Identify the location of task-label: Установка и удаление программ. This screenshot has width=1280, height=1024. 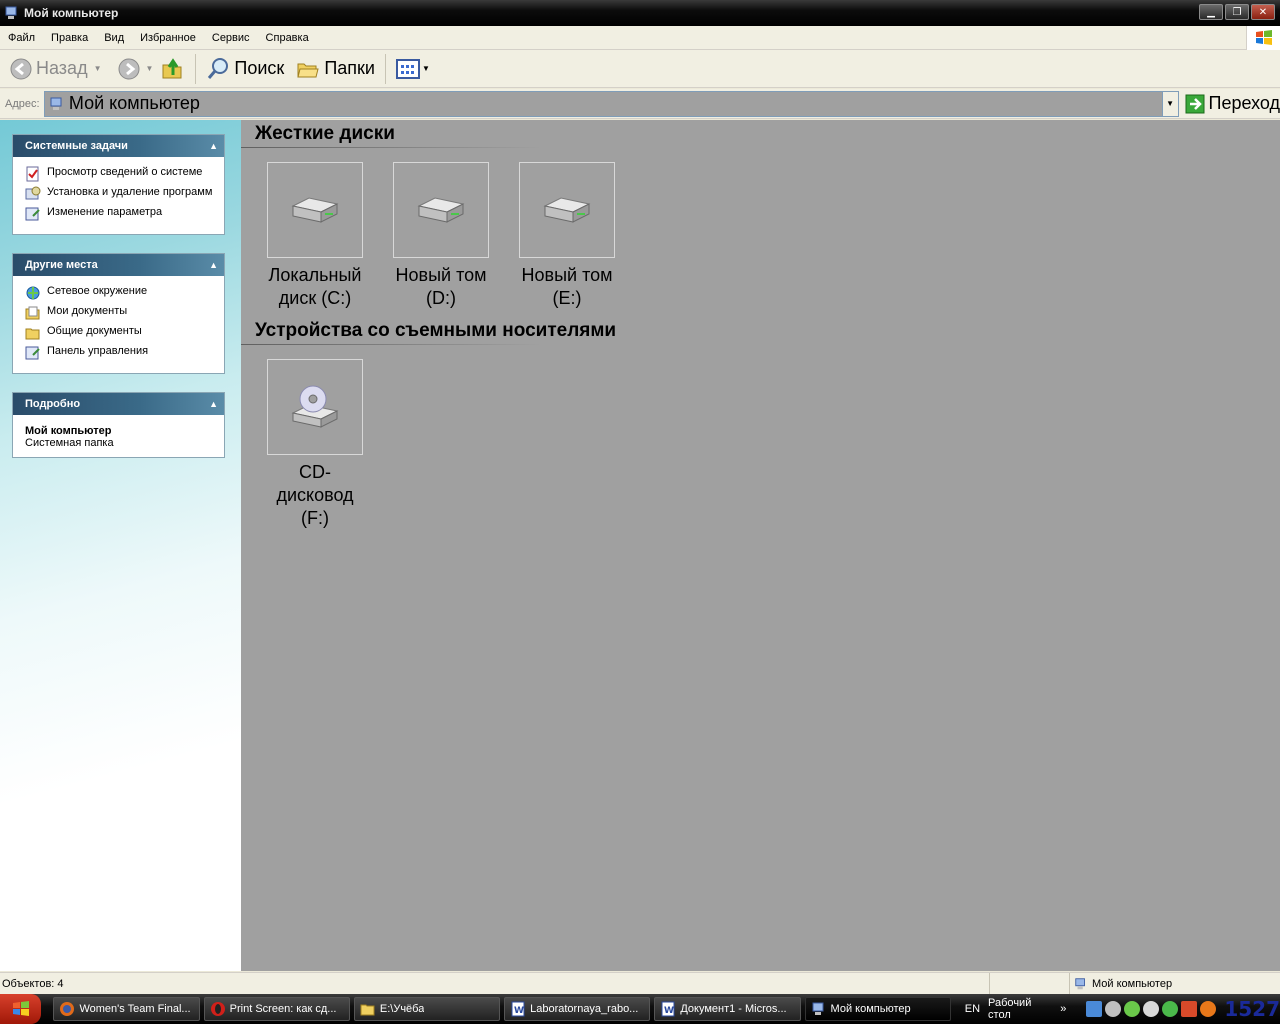
(130, 192).